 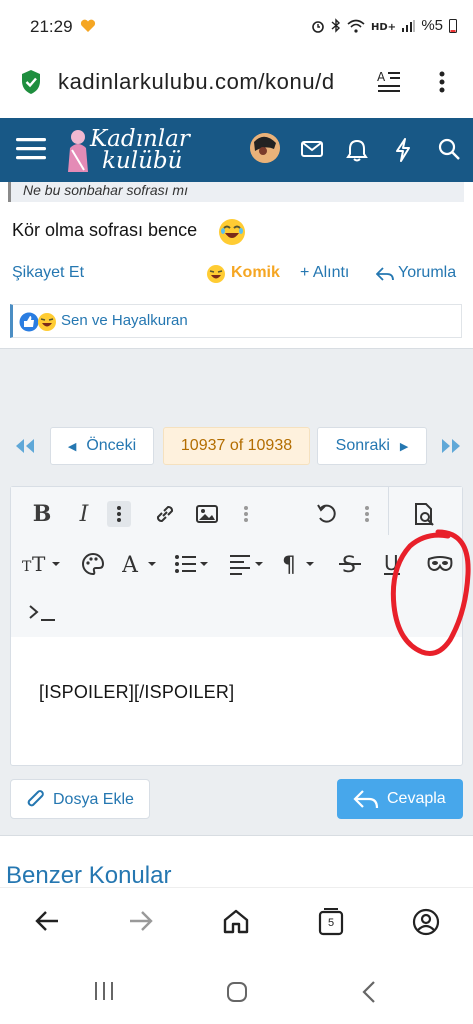 I want to click on laughing-emoji-icon, so click(x=232, y=232).